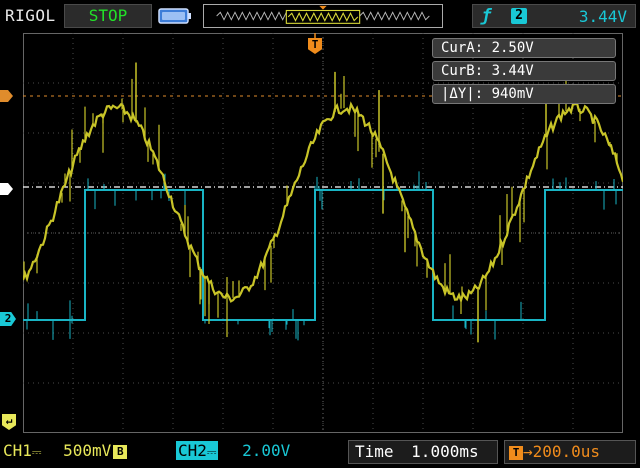 The height and width of the screenshot is (468, 640). I want to click on timebase-label: Time, so click(374, 451).